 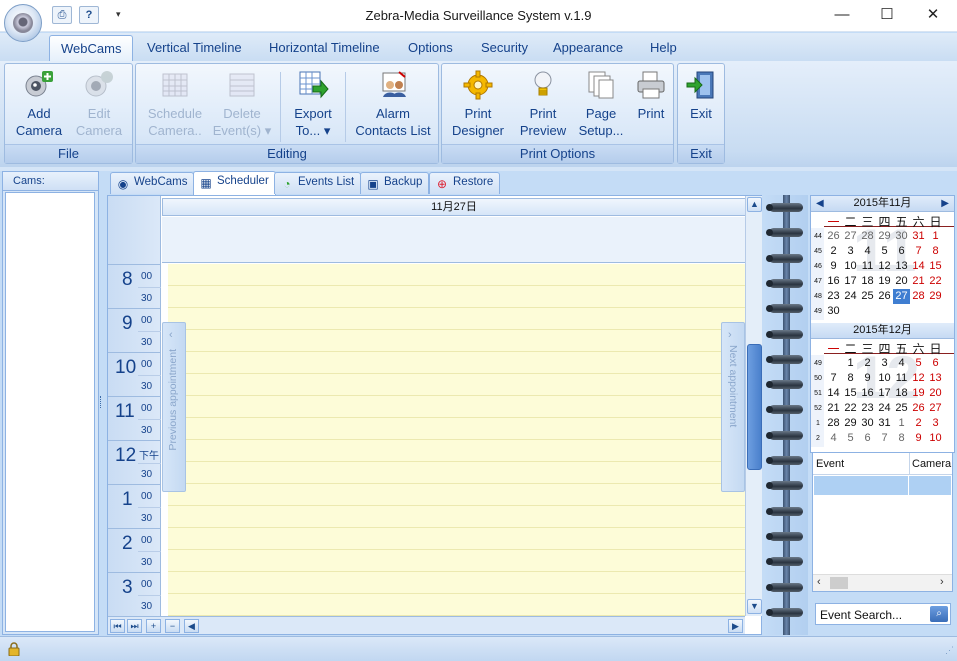 What do you see at coordinates (884, 438) in the screenshot?
I see `calendar-day: 7` at bounding box center [884, 438].